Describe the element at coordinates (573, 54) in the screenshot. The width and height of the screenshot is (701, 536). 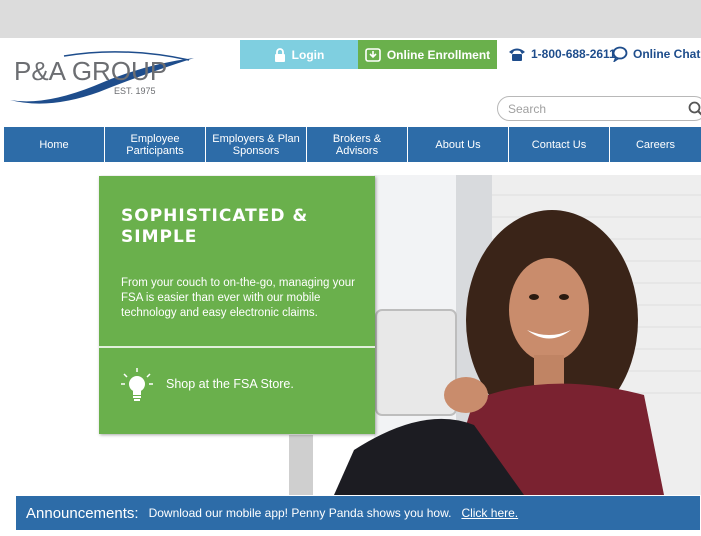
I see `phone-number: 1-800-688-2611` at that location.